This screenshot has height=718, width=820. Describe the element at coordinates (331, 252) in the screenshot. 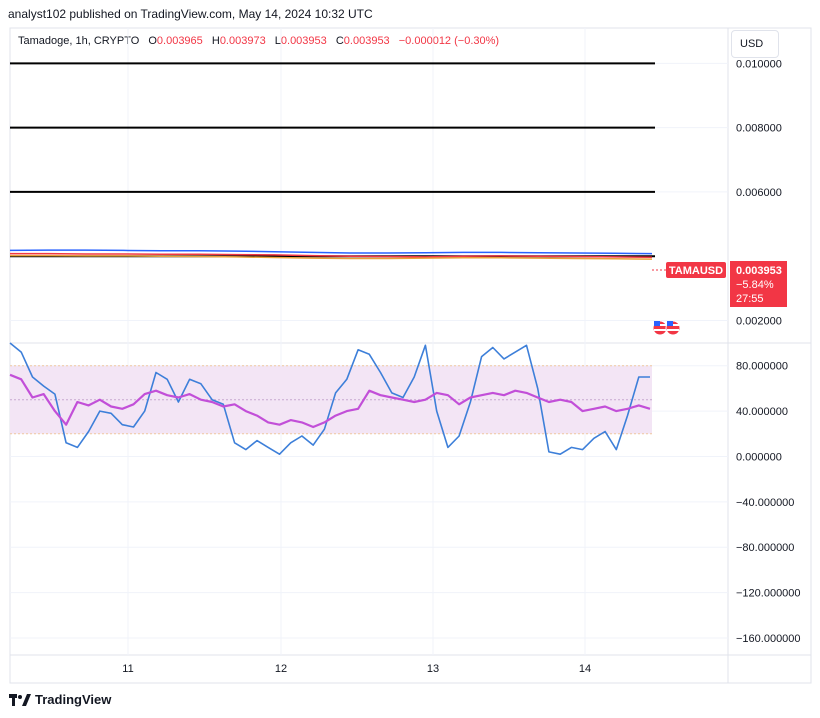

I see `price-series-line` at that location.